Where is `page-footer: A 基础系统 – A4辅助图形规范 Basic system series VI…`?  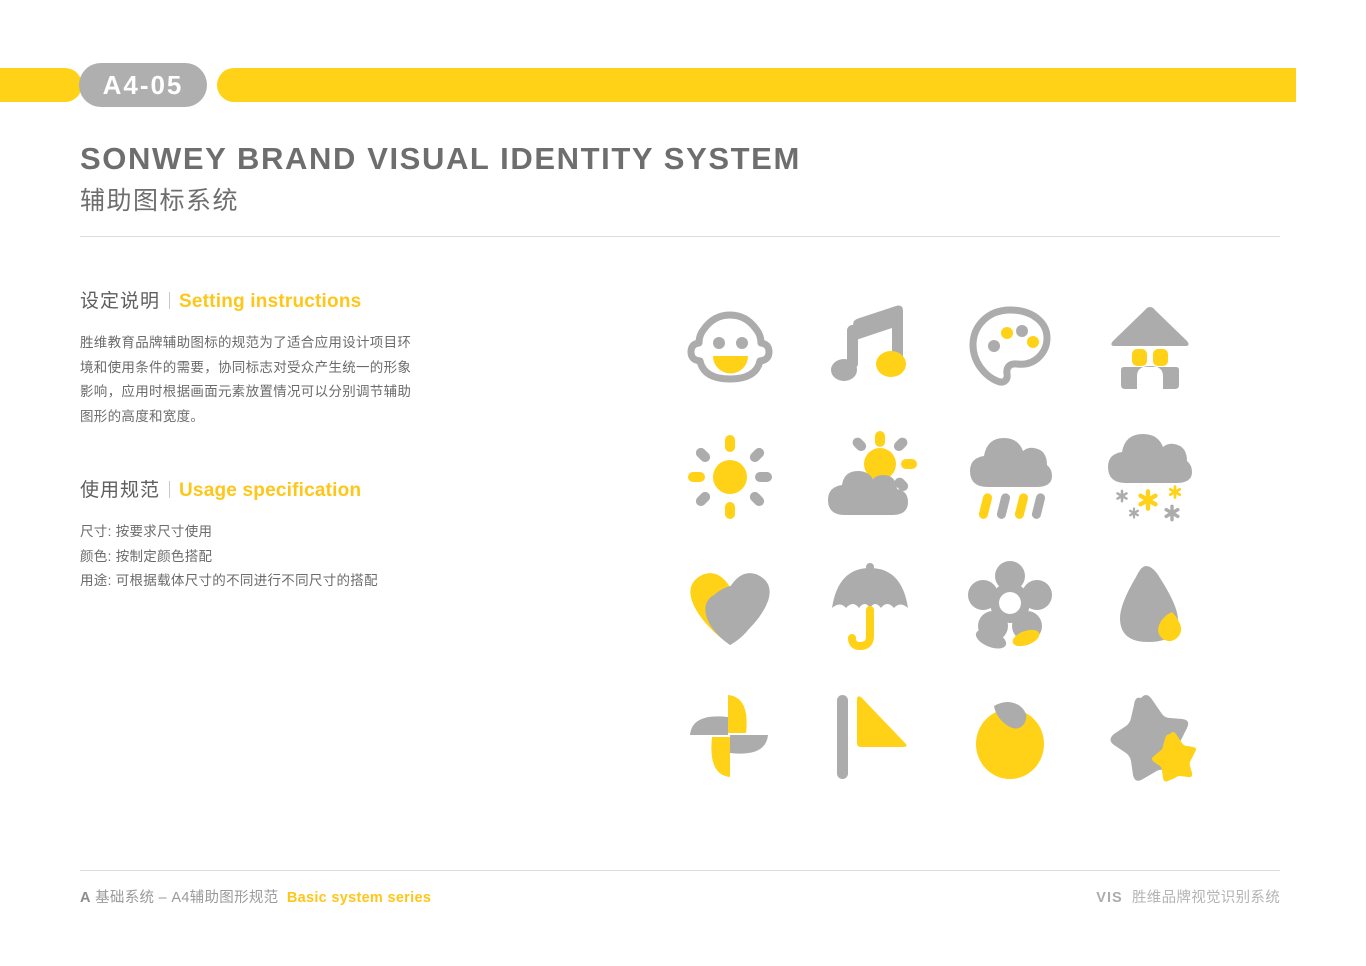
page-footer: A 基础系统 – A4辅助图形规范 Basic system series VI… is located at coordinates (680, 896).